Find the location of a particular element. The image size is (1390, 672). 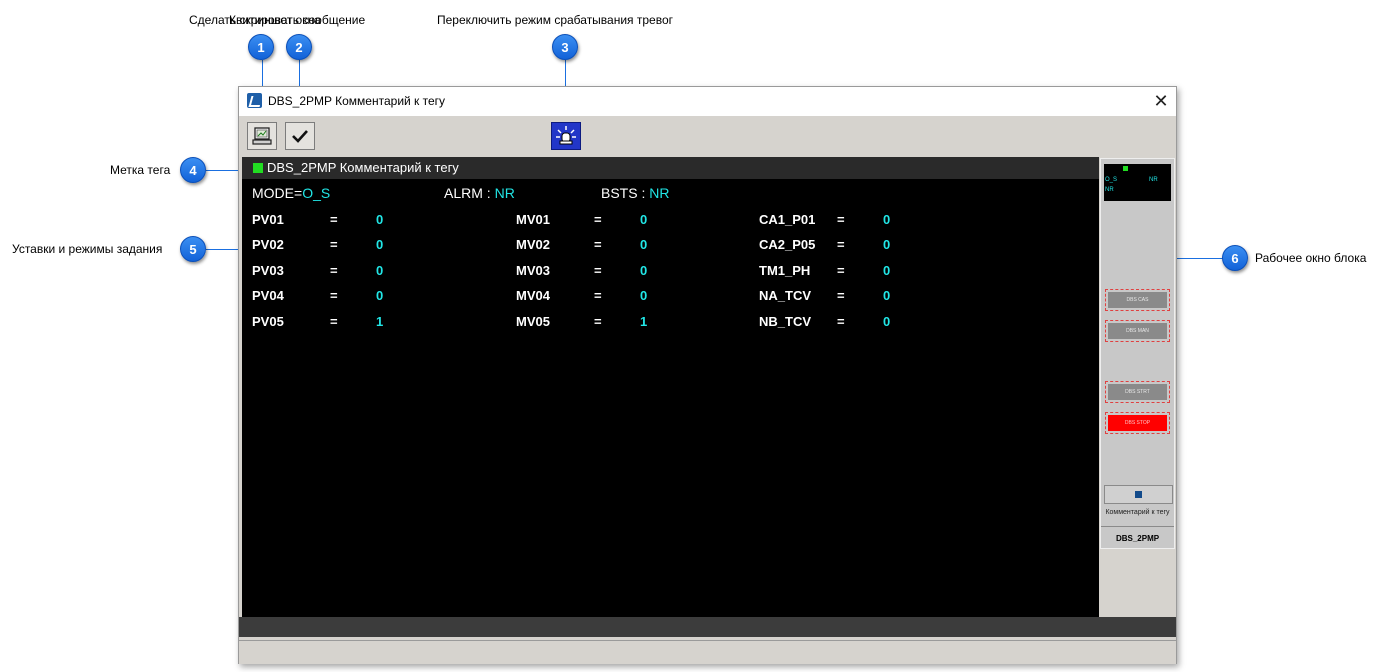

acknowledge-button is located at coordinates (300, 136).